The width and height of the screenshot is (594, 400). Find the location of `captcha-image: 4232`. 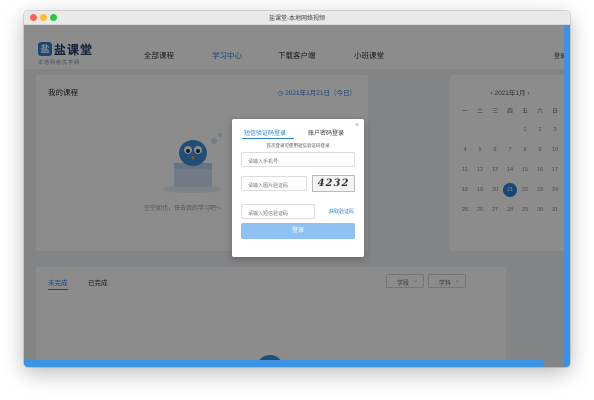

captcha-image: 4232 is located at coordinates (333, 183).